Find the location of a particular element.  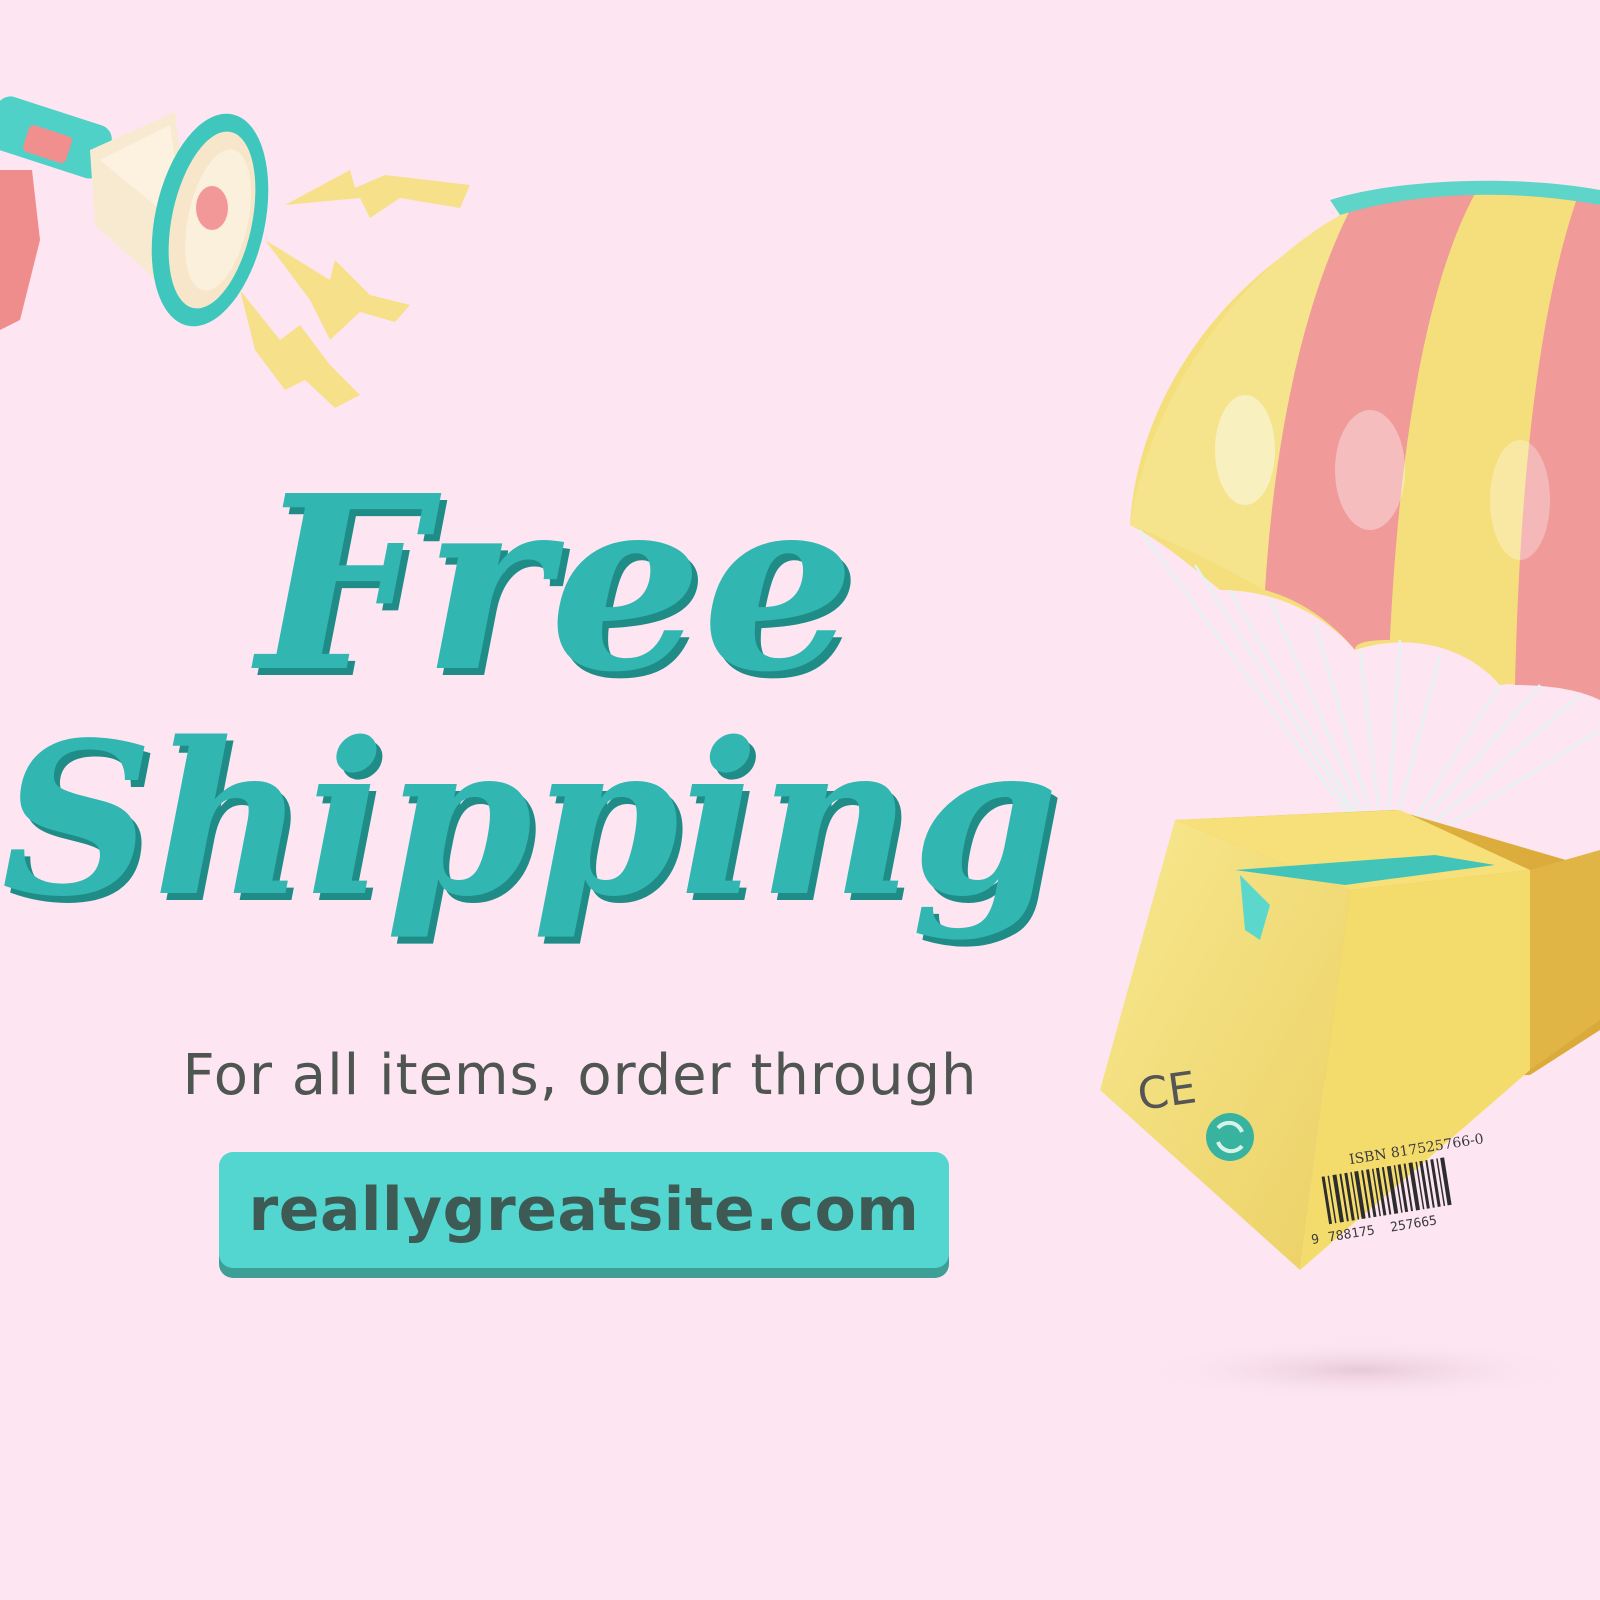

headline-line-2: Shipping Shipping is located at coordinates (532, 823).